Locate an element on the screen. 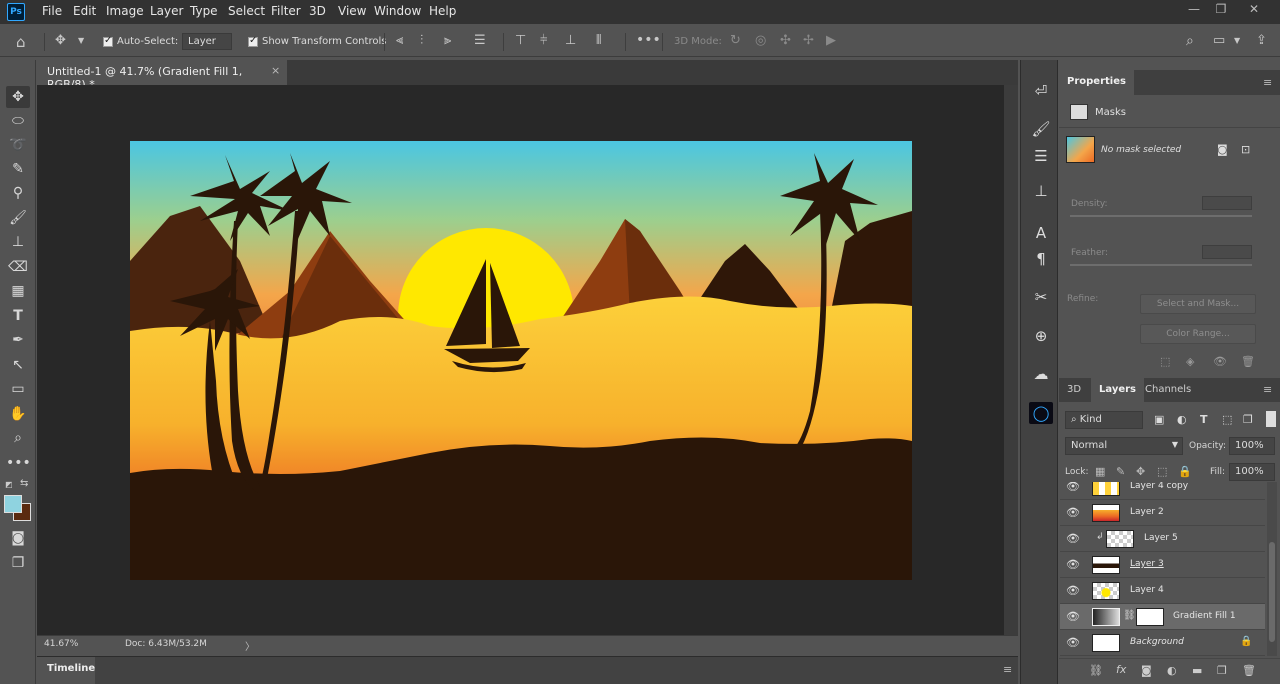 The height and width of the screenshot is (684, 1280). chevron-down-icon: ▼ is located at coordinates (81, 40).